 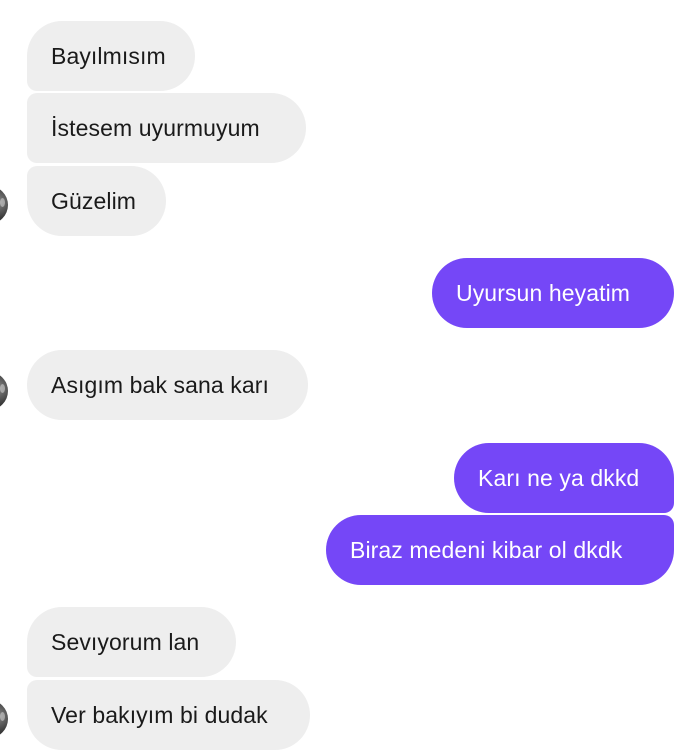 I want to click on incoming-message-bubble: Ver bakıyım bi dudak, so click(x=168, y=715).